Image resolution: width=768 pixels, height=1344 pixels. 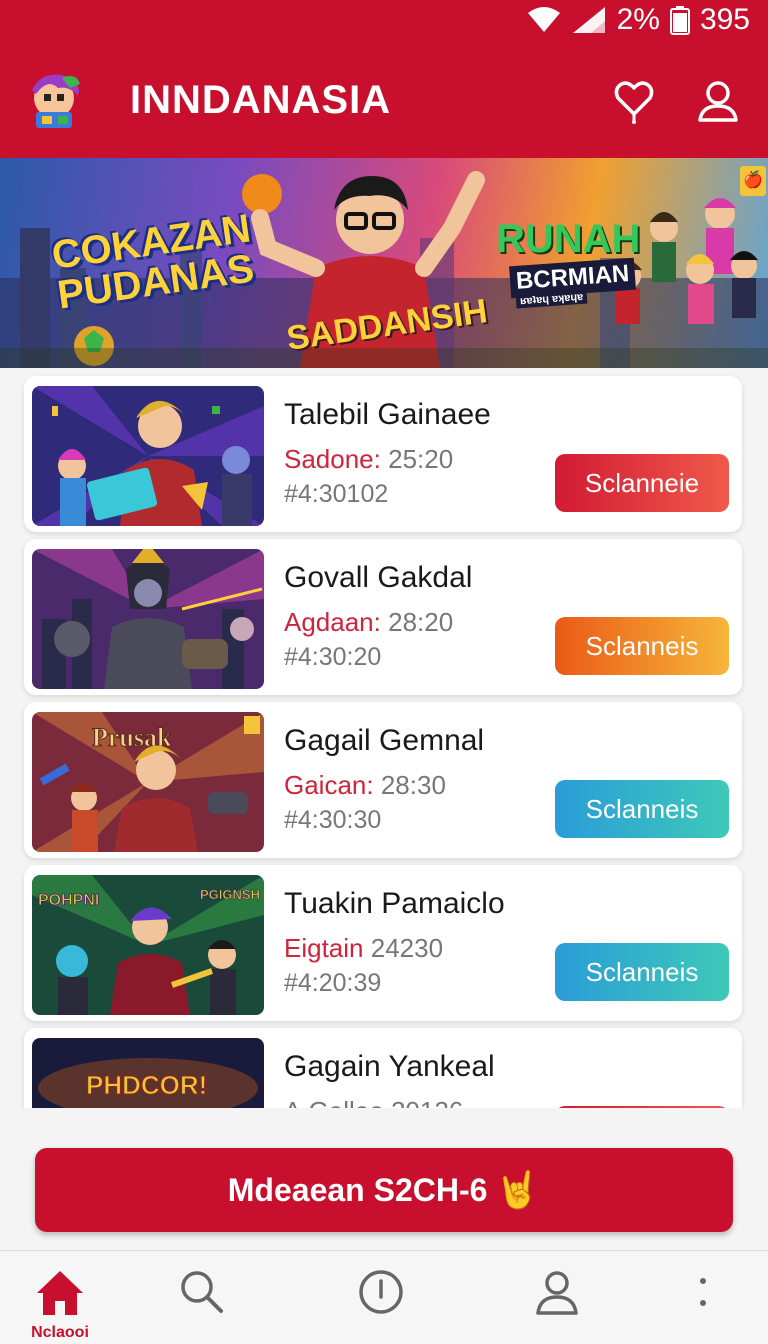 I want to click on schedule-value: 20126, so click(x=427, y=1102).